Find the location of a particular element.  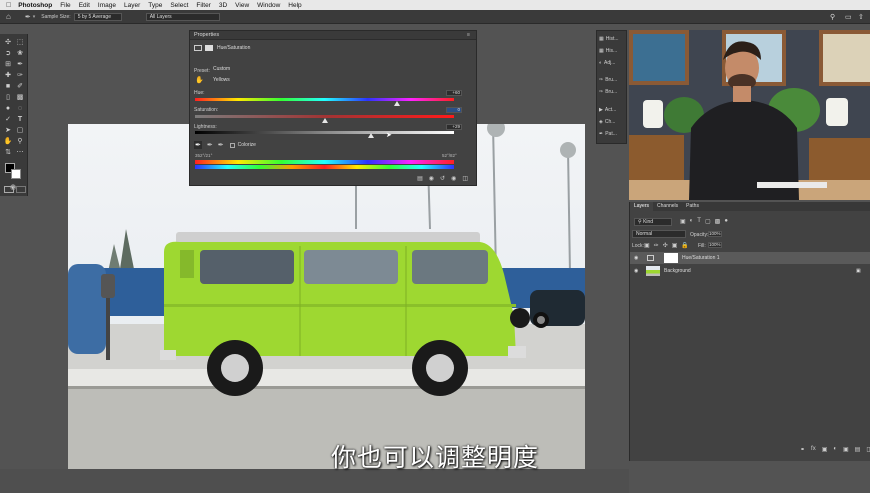

eyedropper-sample-icon: ✒ is located at coordinates (198, 145).